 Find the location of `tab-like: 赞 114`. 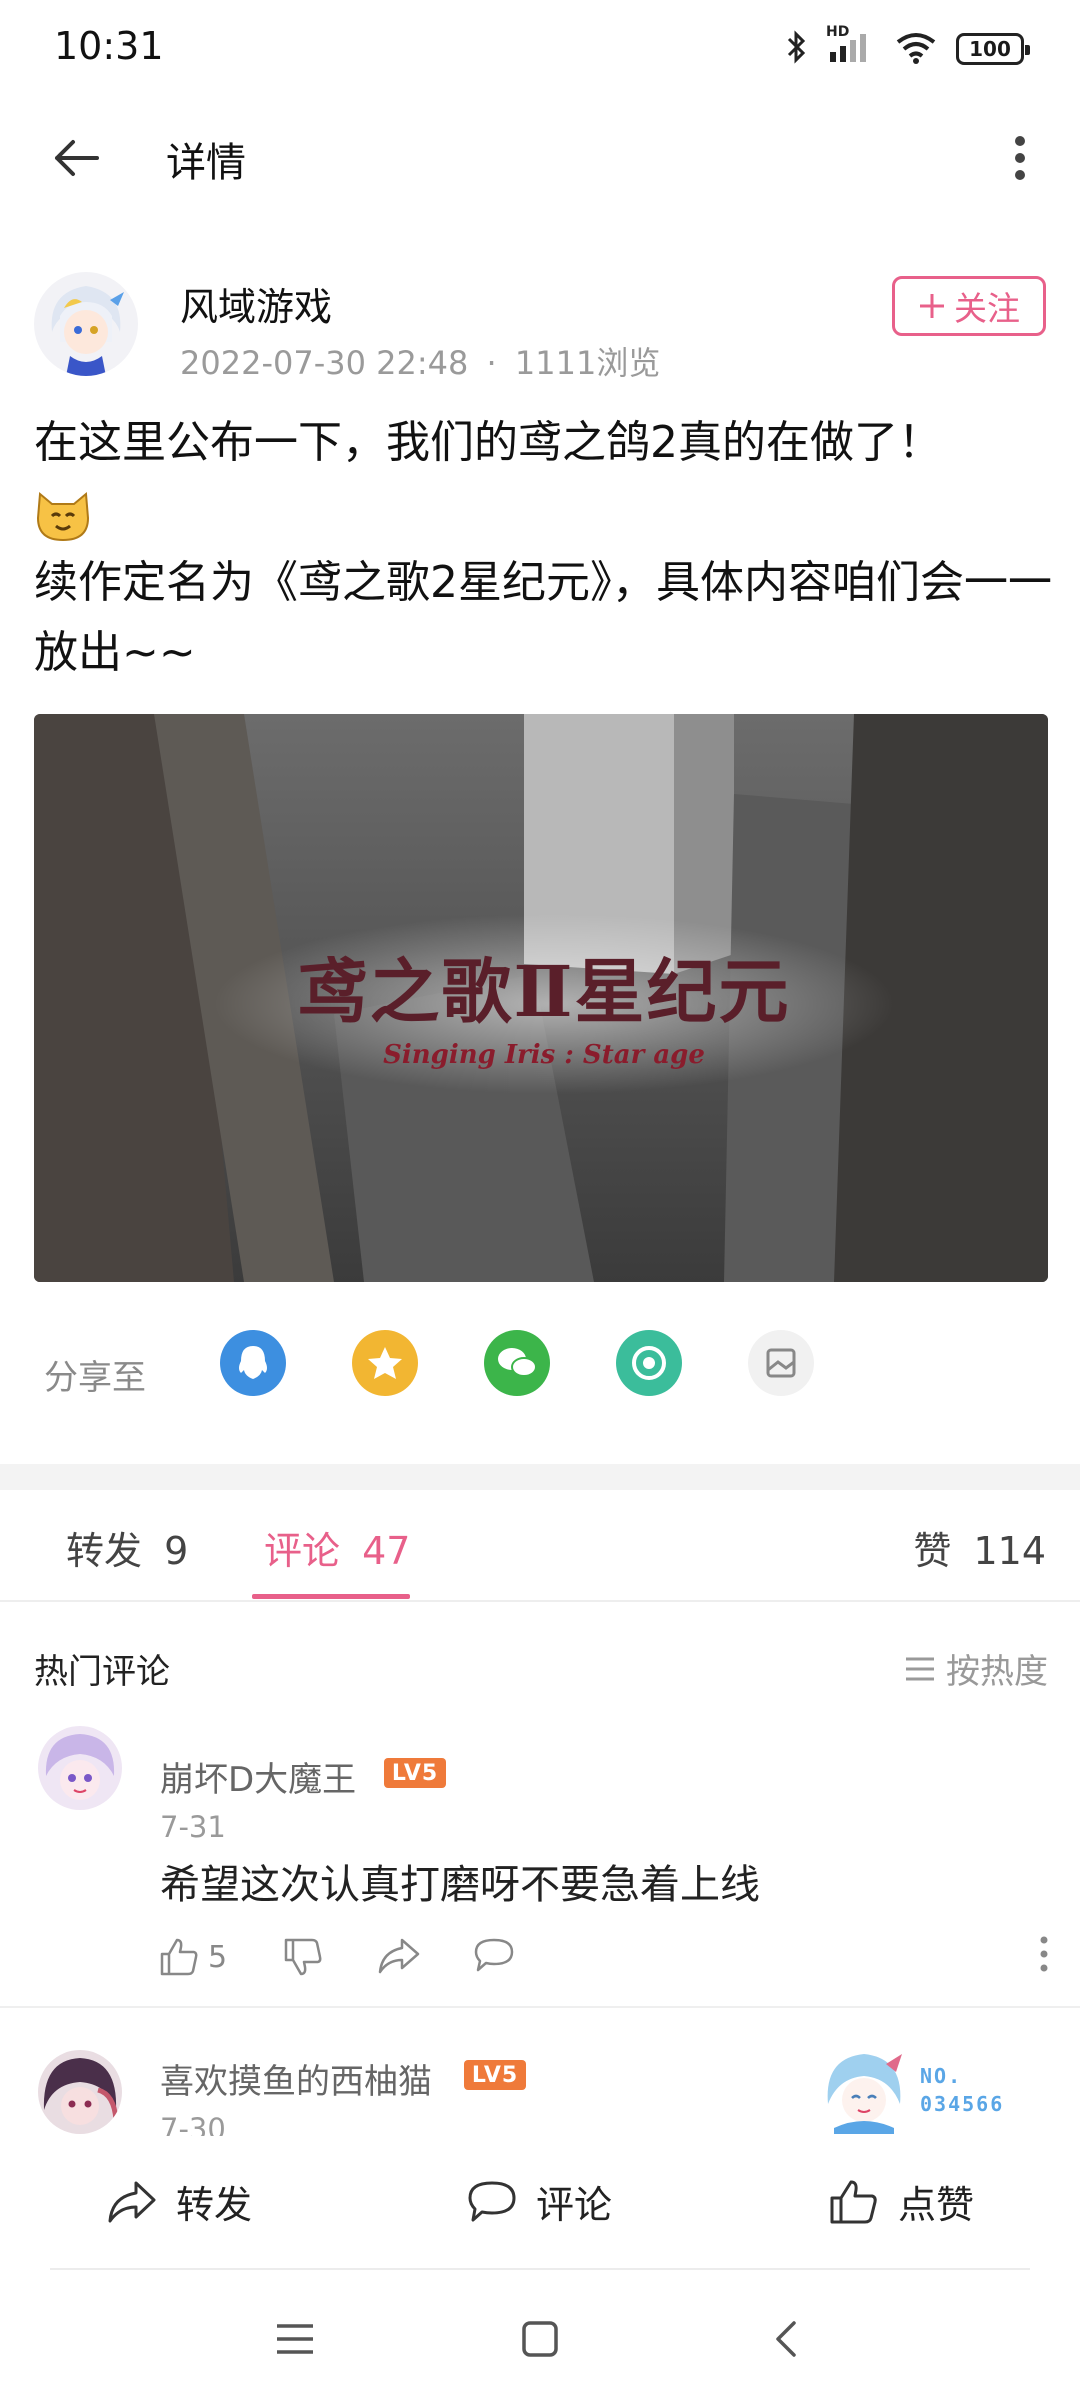

tab-like: 赞 114 is located at coordinates (979, 1547).